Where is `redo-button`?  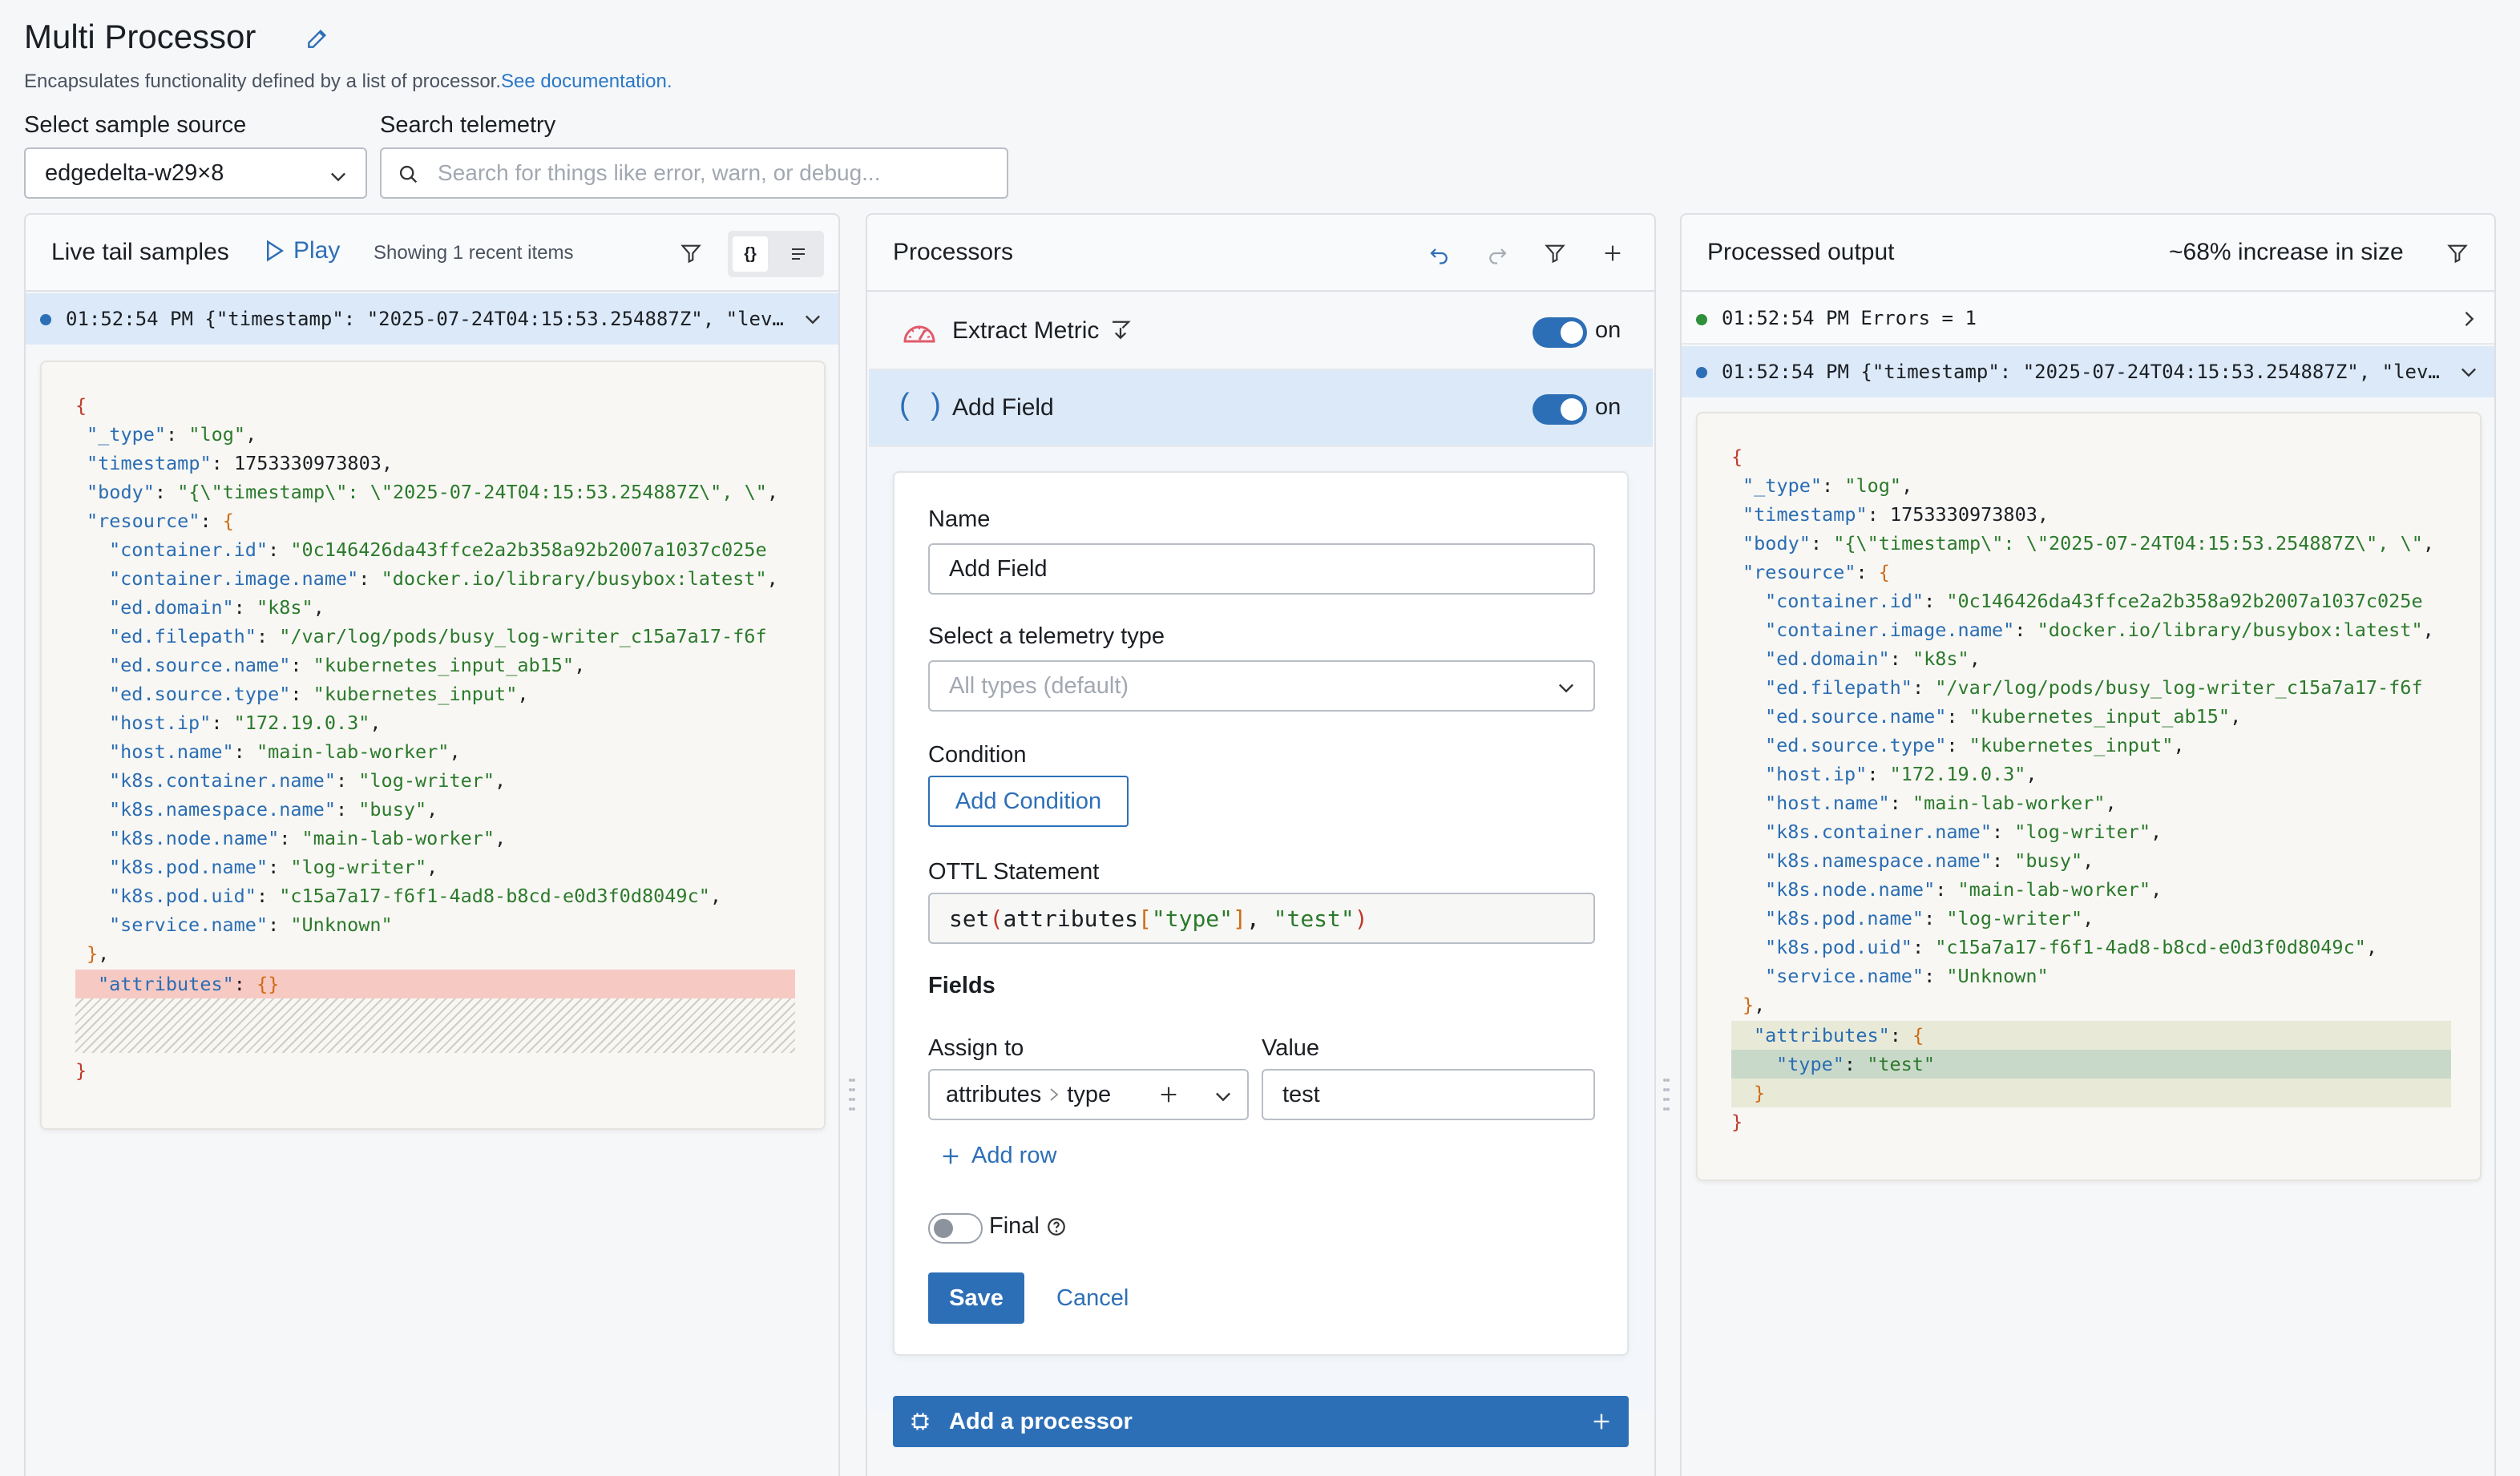
redo-button is located at coordinates (1497, 254).